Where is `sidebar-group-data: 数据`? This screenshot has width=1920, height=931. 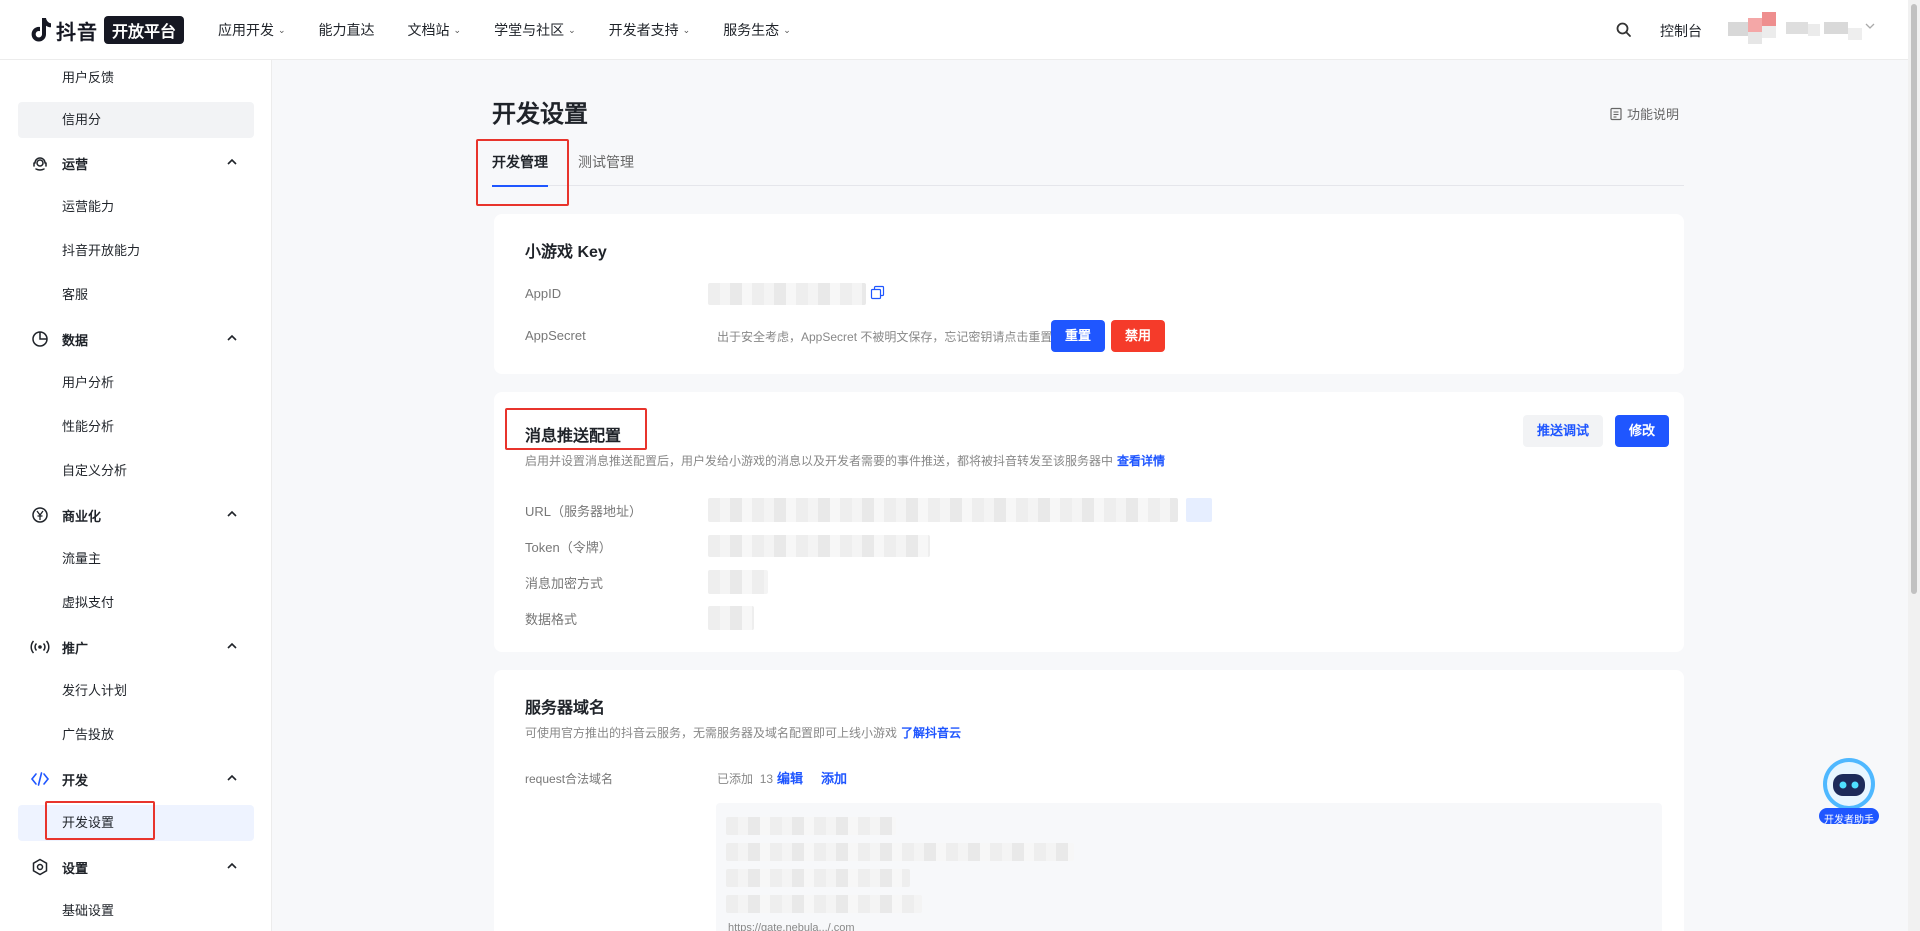
sidebar-group-data: 数据 is located at coordinates (136, 339).